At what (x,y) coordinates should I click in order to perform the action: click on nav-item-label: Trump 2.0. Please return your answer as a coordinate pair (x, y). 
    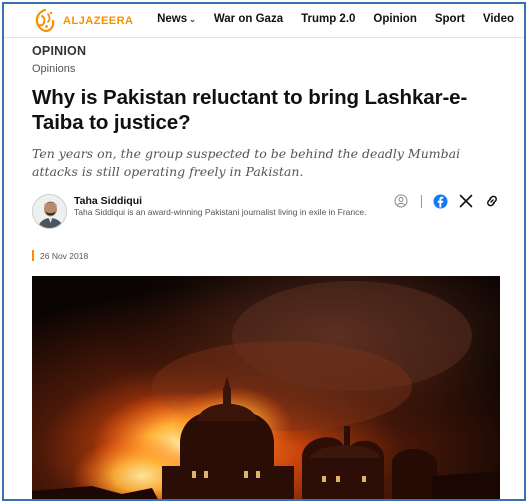
    Looking at the image, I should click on (328, 19).